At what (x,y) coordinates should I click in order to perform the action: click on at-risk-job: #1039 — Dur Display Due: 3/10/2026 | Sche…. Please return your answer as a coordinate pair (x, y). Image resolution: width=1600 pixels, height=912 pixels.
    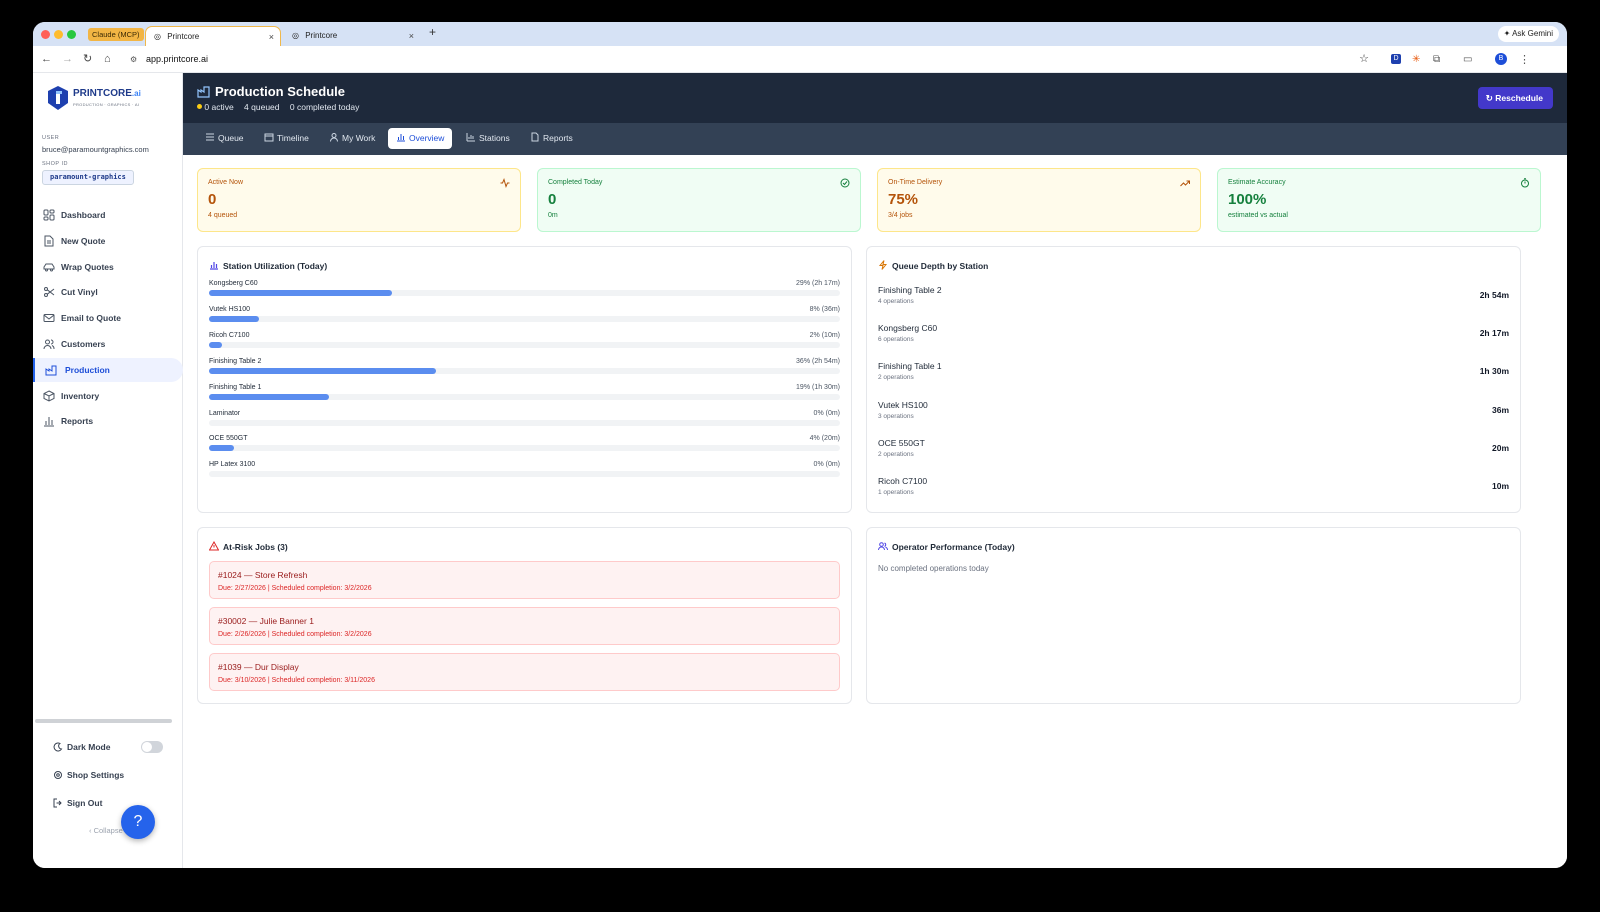
    Looking at the image, I should click on (524, 672).